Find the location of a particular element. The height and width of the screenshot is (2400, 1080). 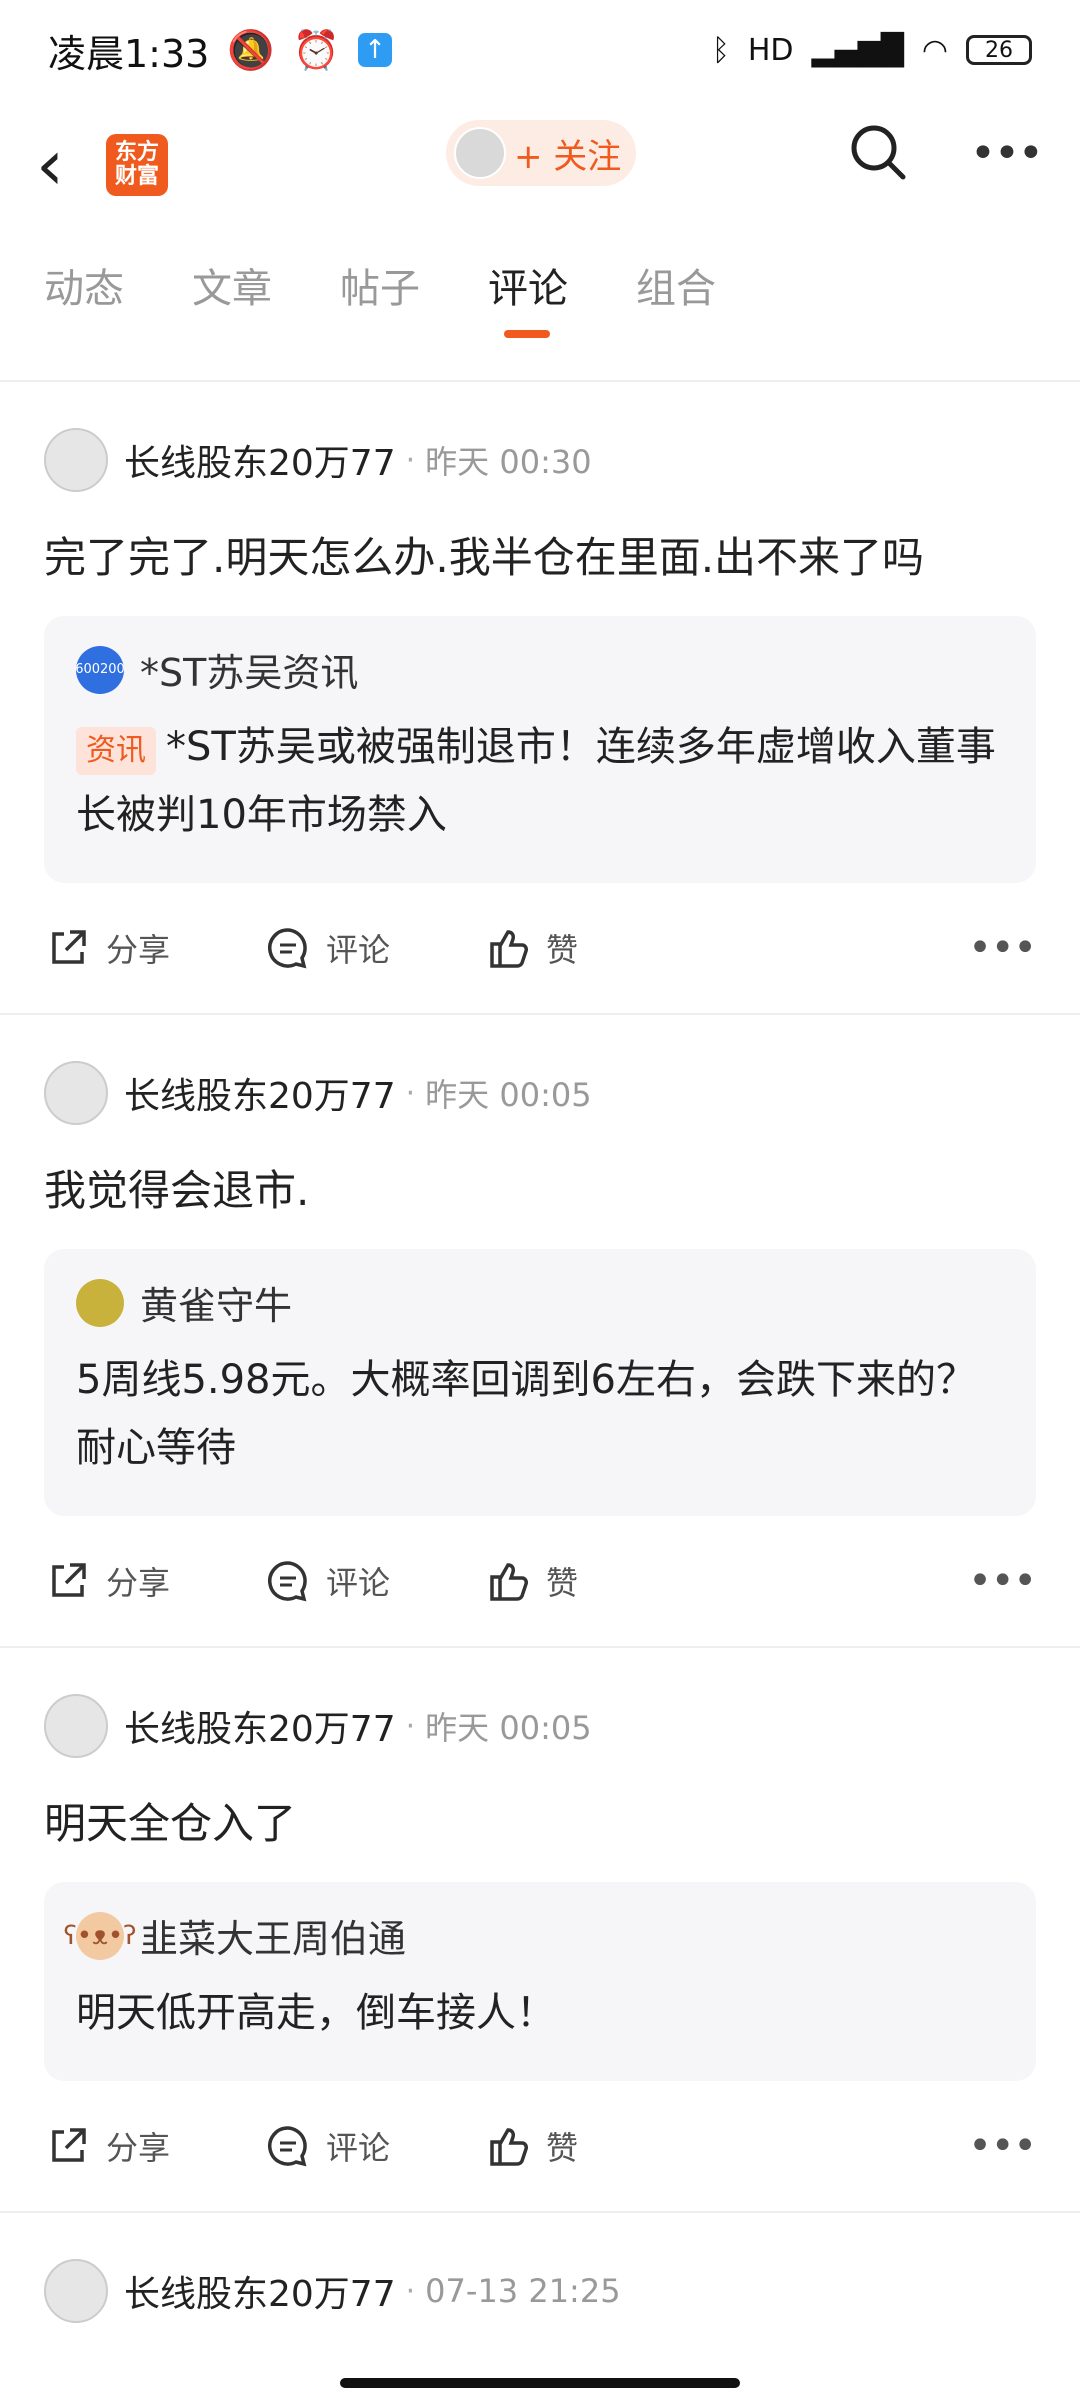

signal-icon: ▂▄▆█ is located at coordinates (857, 50).